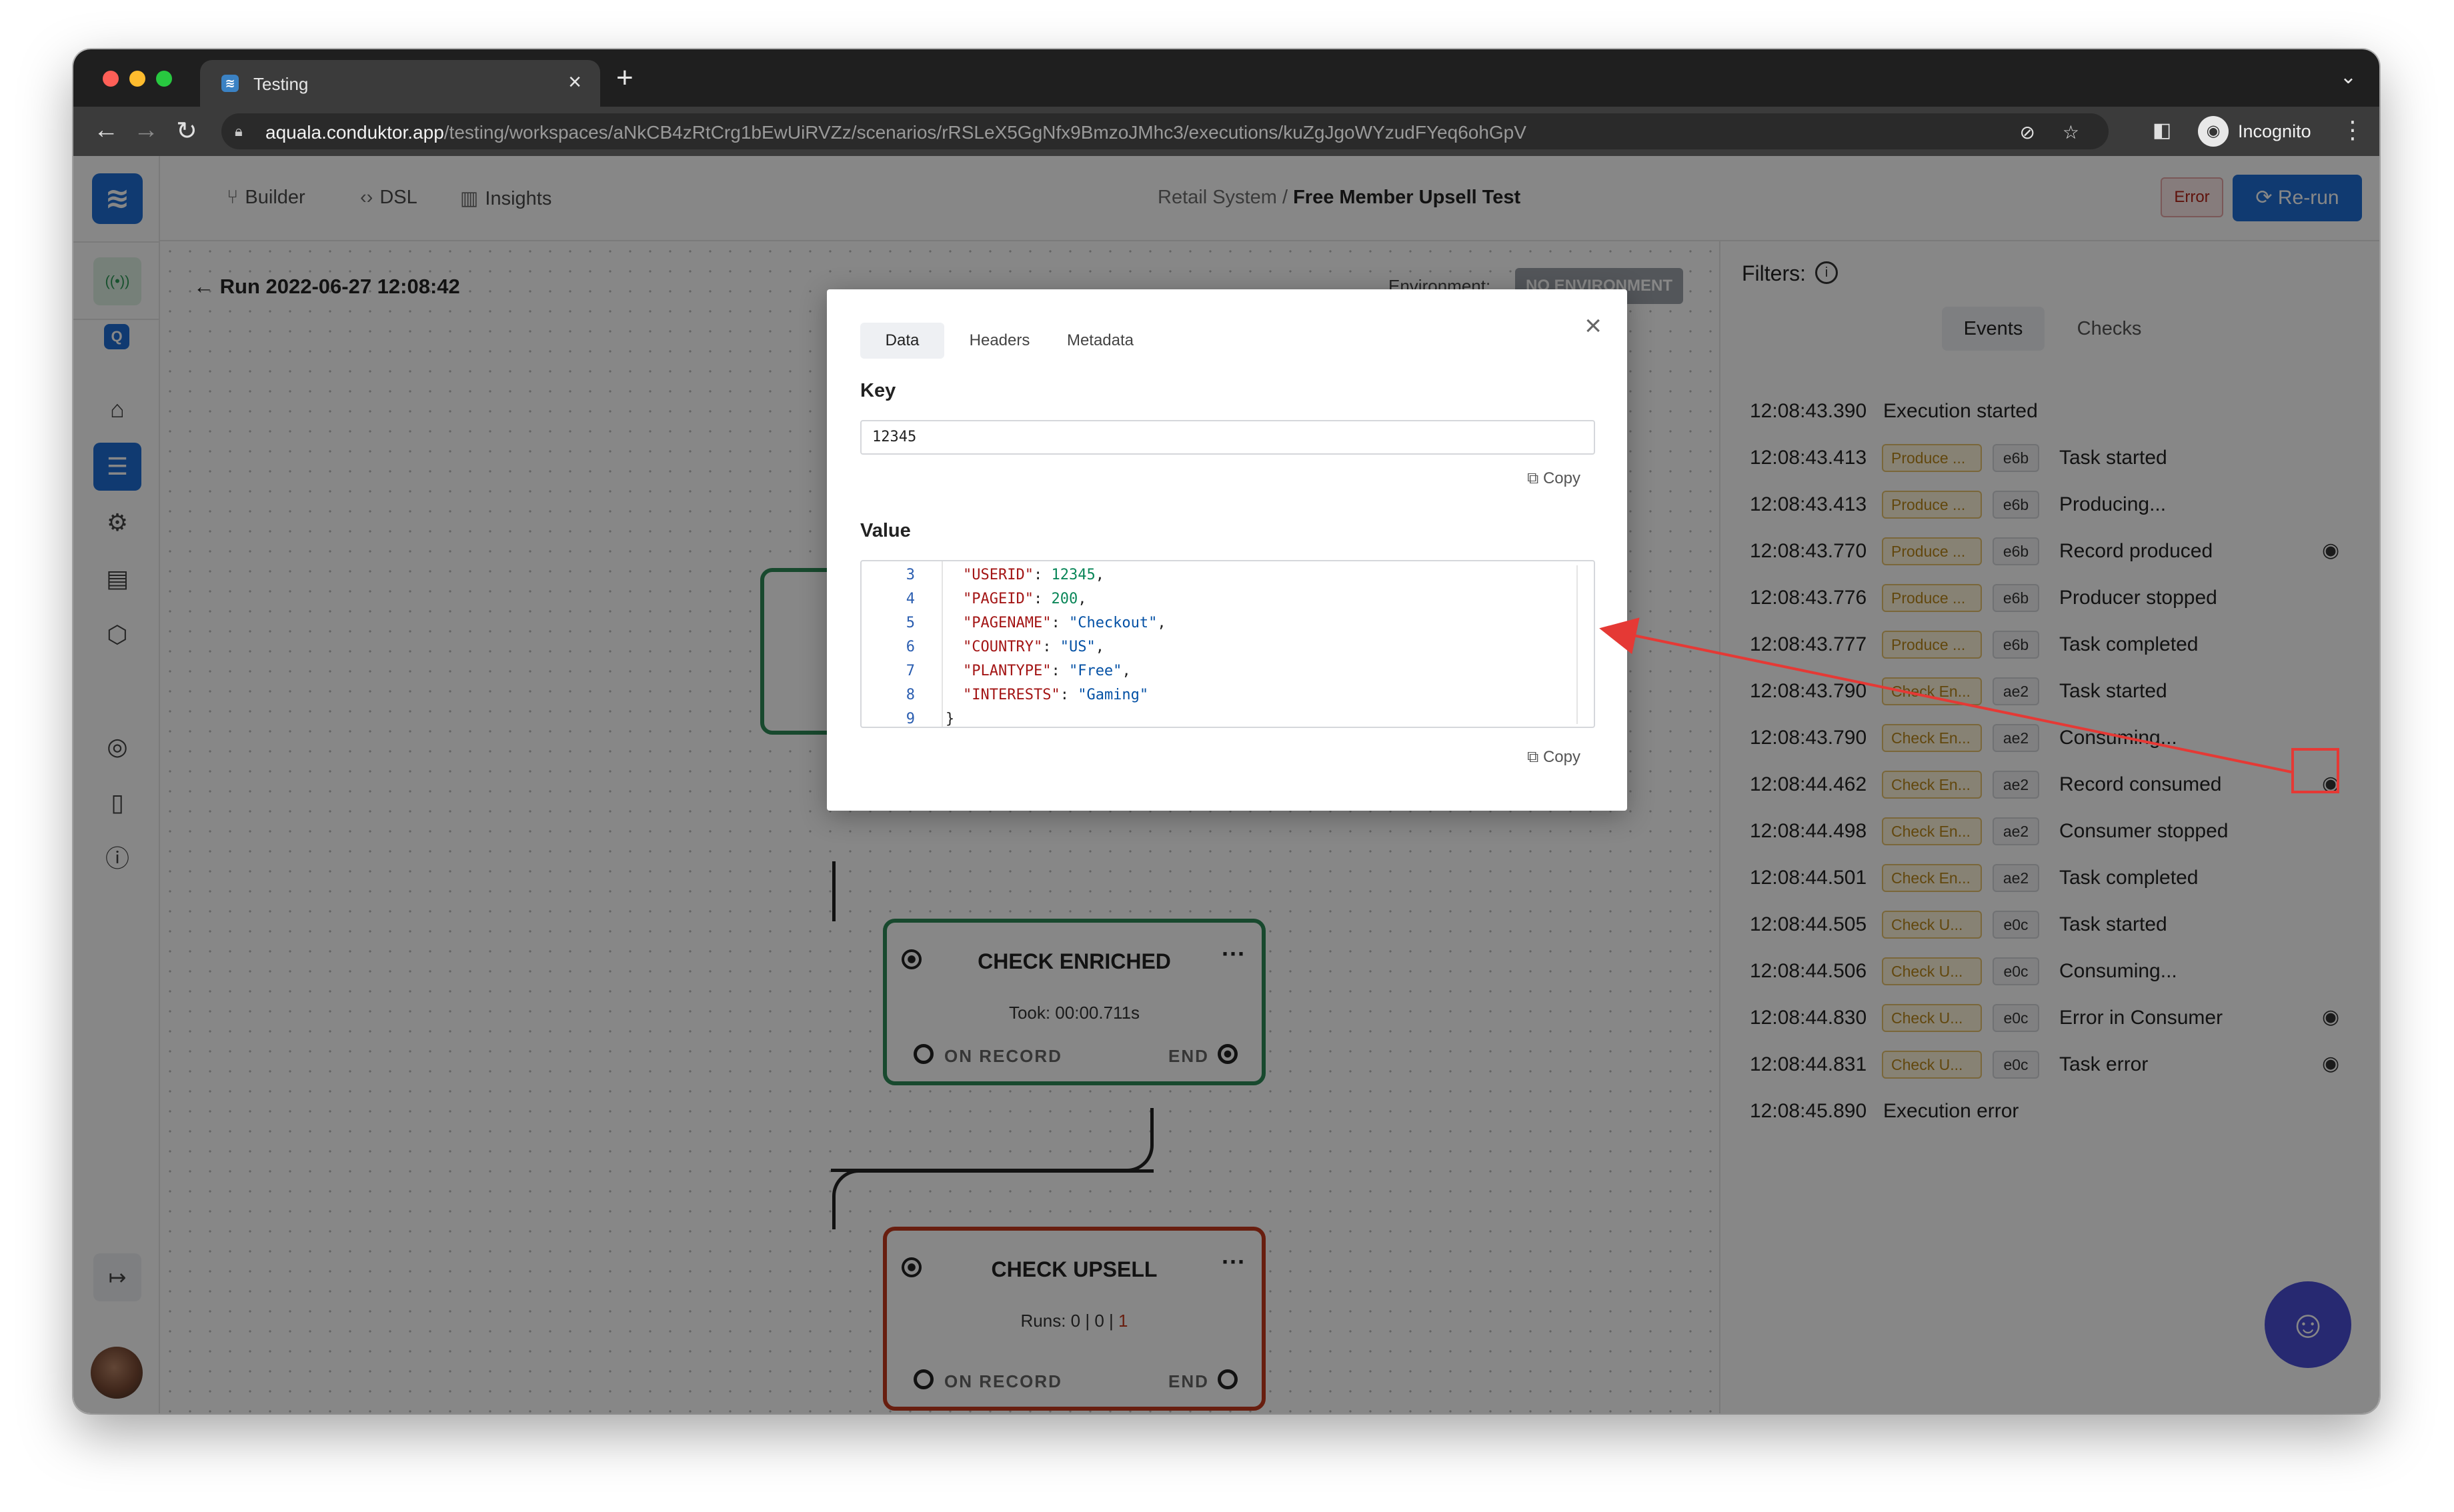  Describe the element at coordinates (111, 79) in the screenshot. I see `close-window-button` at that location.